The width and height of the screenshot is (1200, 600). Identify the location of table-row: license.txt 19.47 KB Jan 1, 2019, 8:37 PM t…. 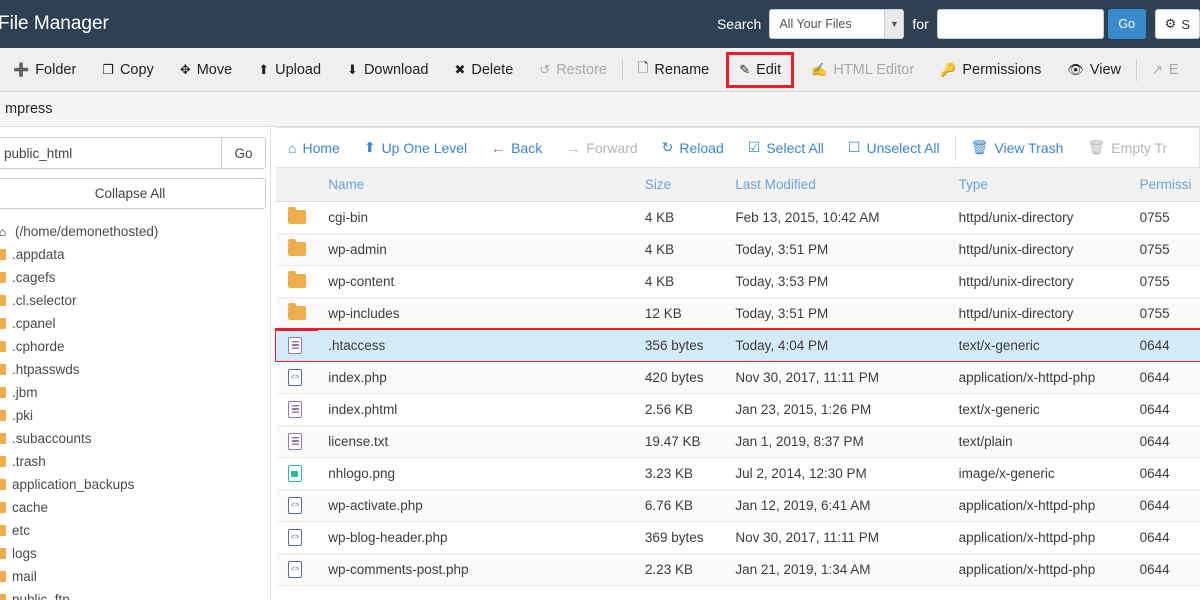
(738, 441).